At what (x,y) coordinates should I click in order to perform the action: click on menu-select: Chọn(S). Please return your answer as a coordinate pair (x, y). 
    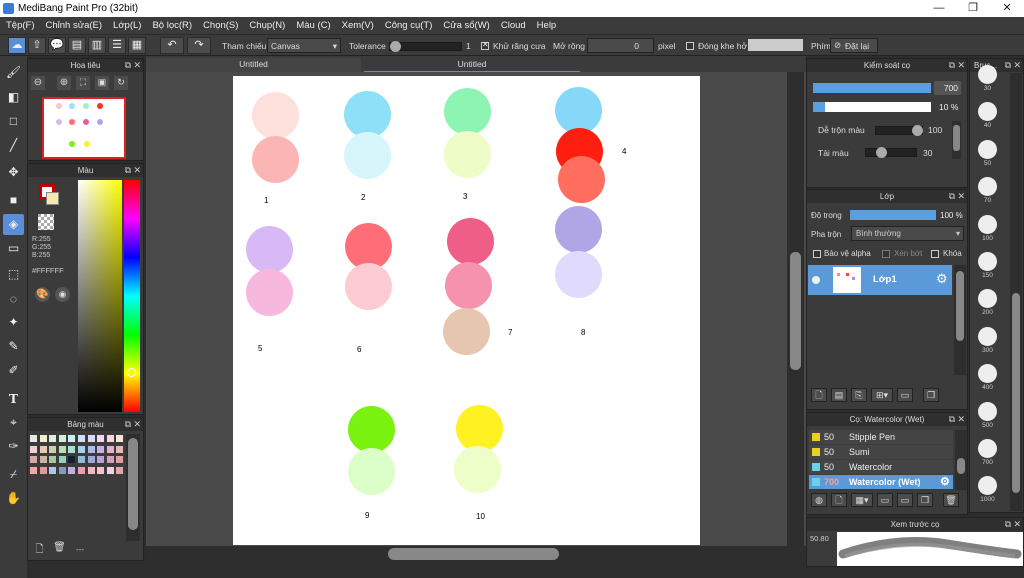
    Looking at the image, I should click on (220, 24).